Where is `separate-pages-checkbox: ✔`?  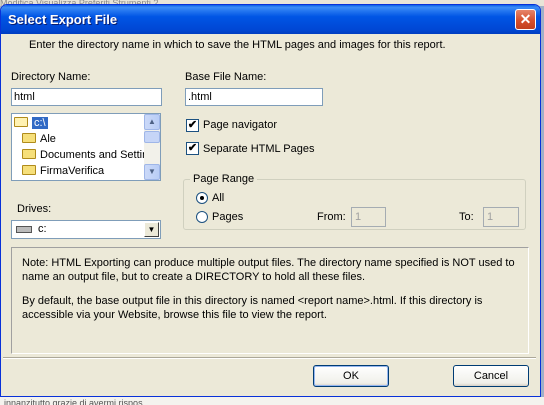 separate-pages-checkbox: ✔ is located at coordinates (192, 148).